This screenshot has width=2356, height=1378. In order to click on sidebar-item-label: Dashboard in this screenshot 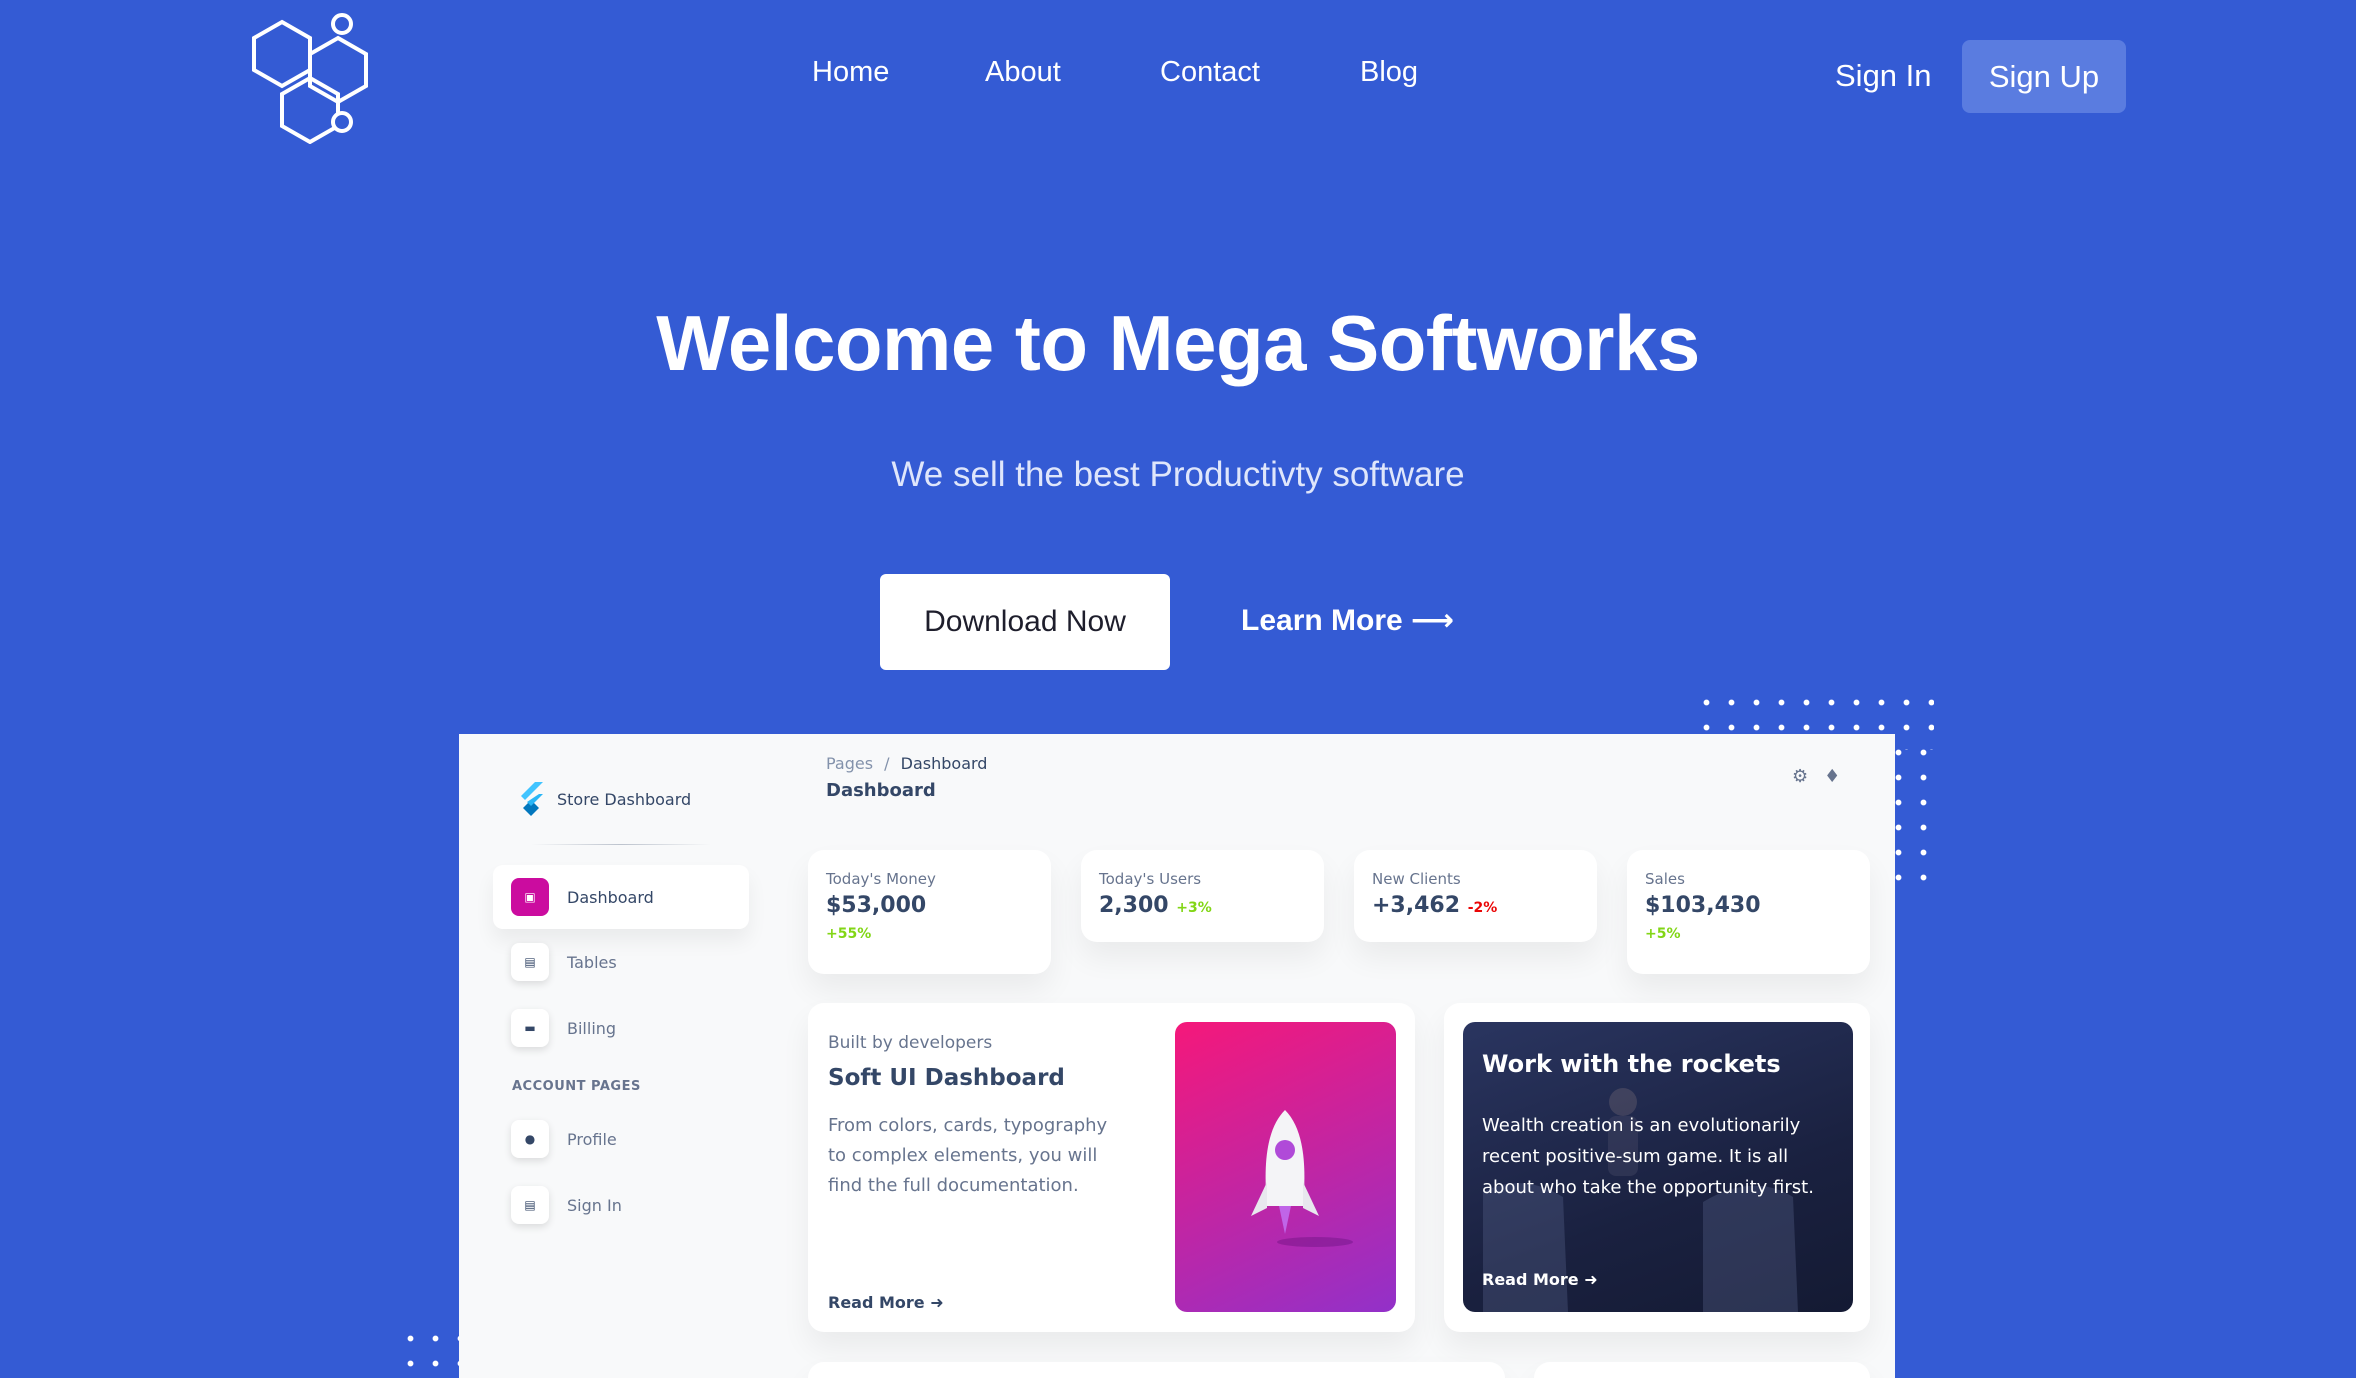, I will do `click(610, 897)`.